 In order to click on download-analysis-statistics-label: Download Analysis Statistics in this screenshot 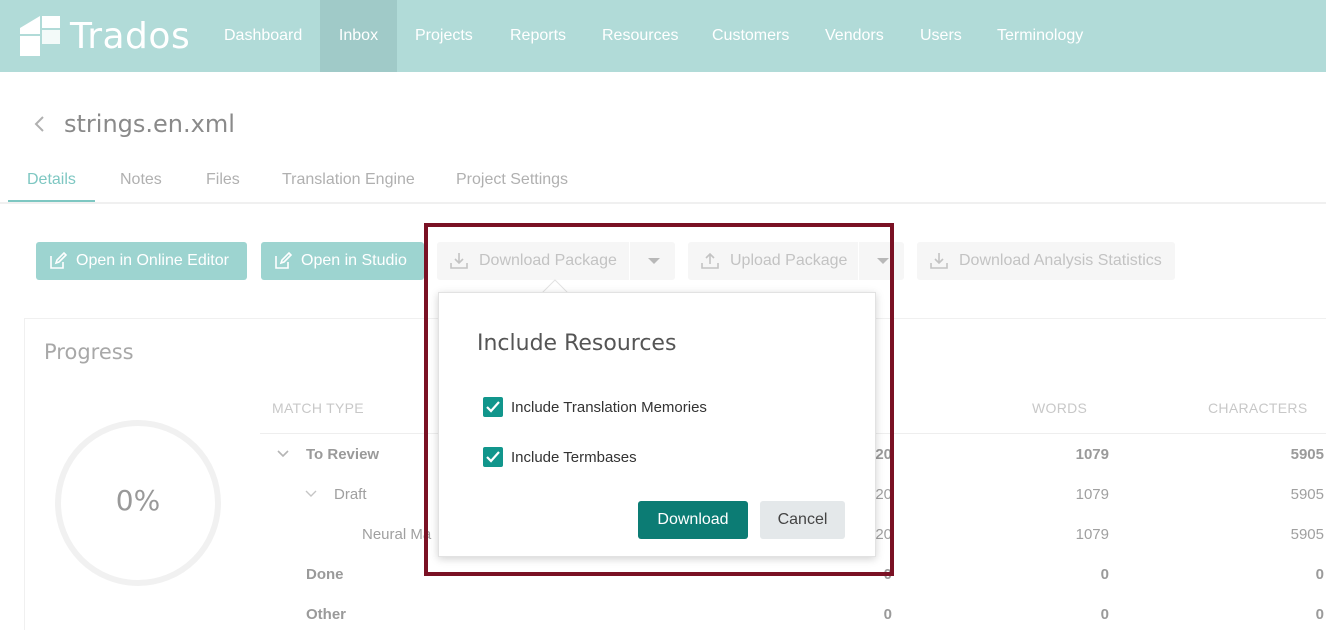, I will do `click(1060, 260)`.